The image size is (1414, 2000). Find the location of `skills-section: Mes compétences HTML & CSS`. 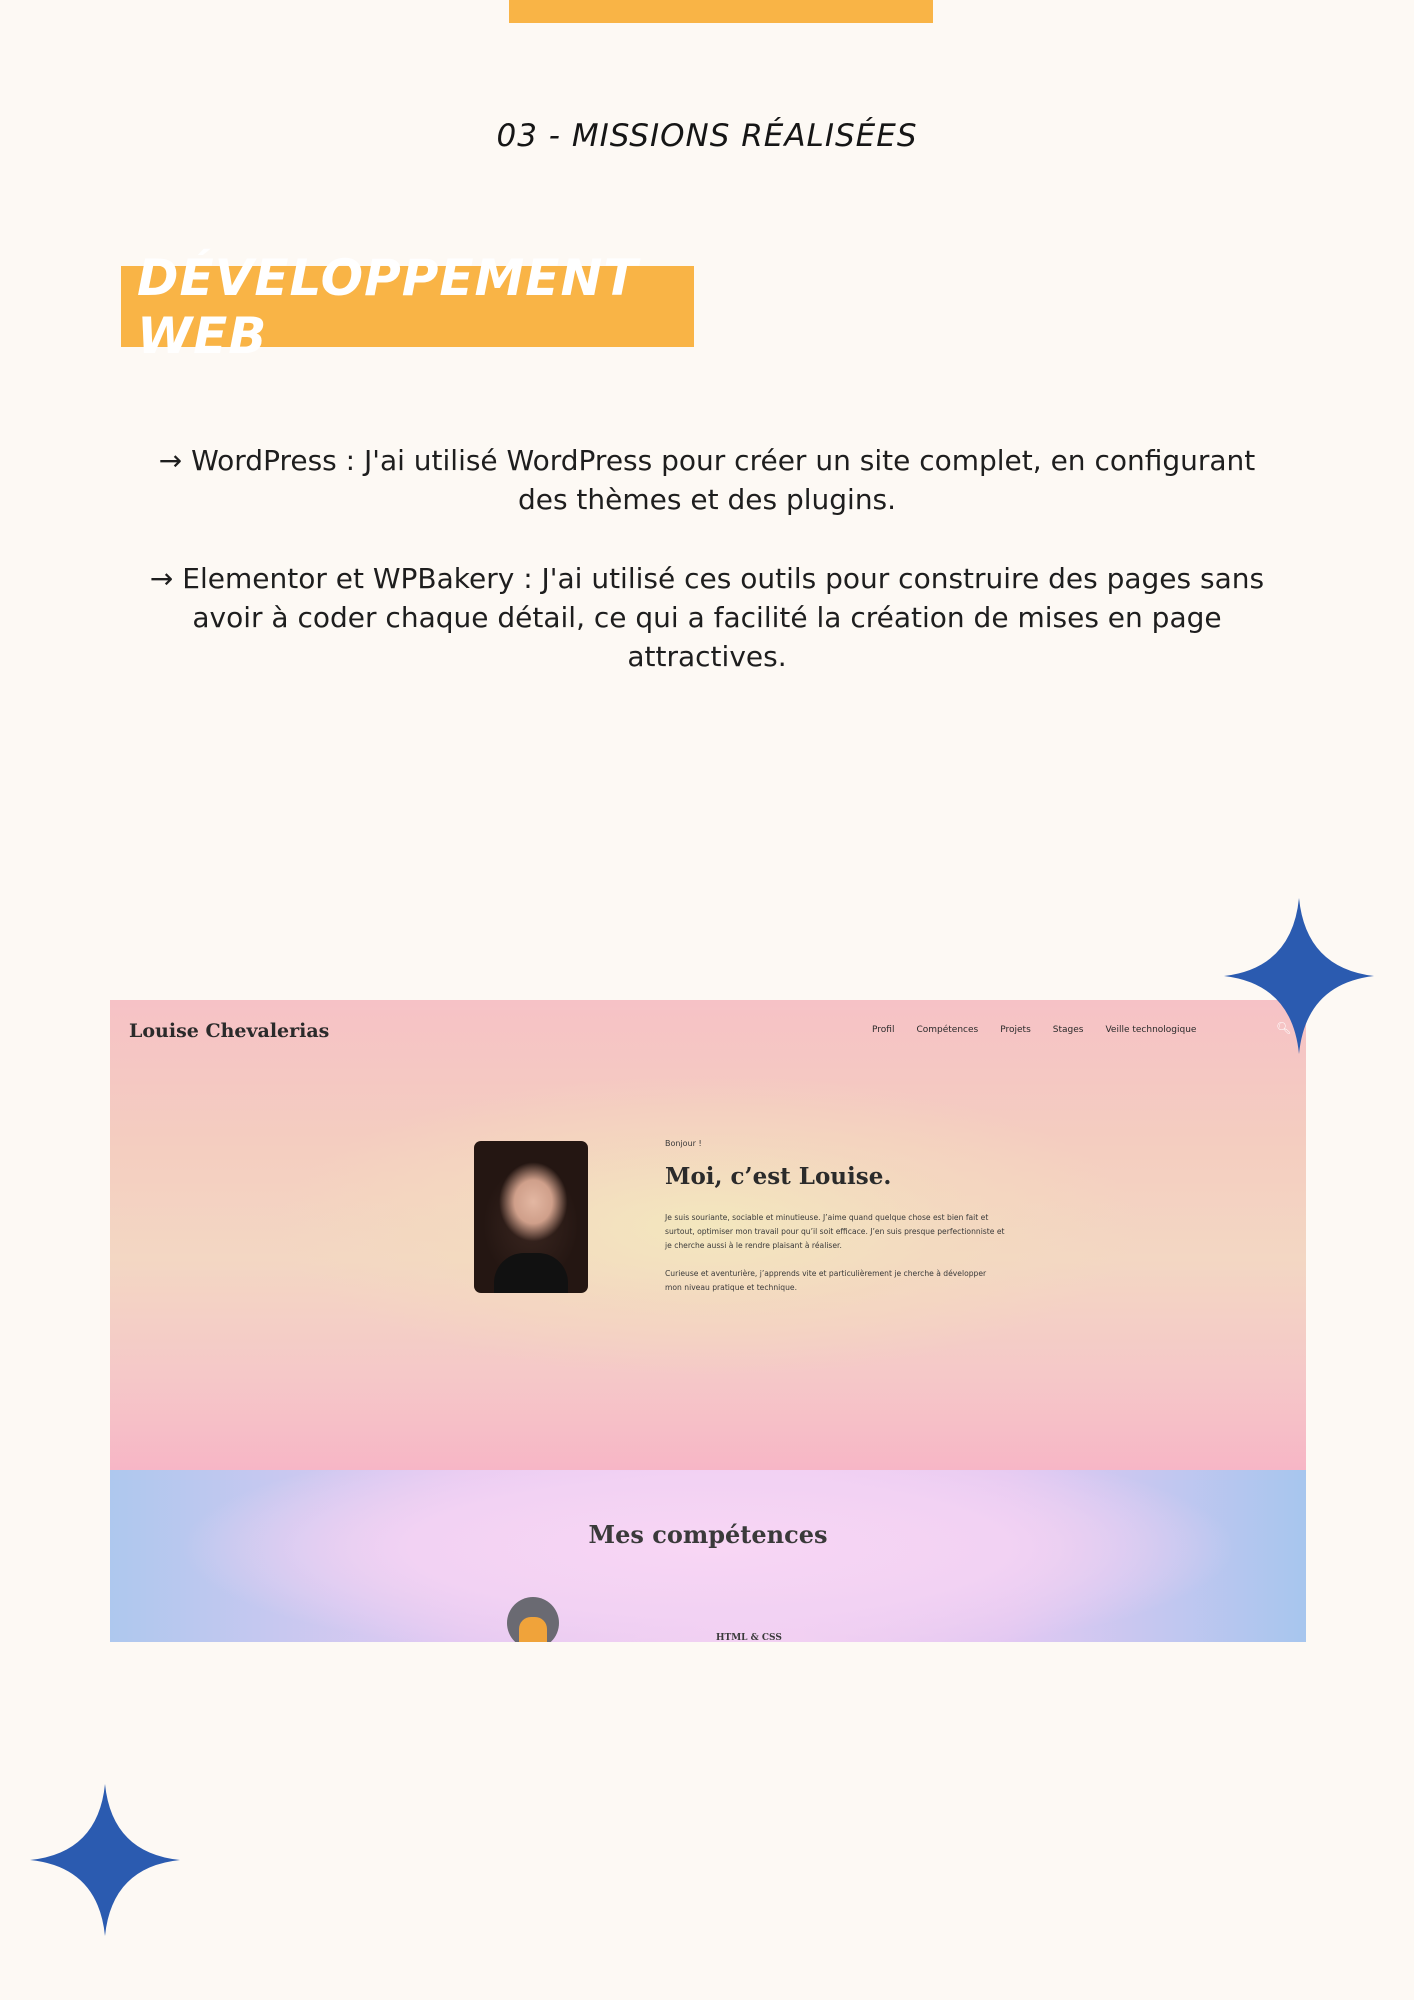

skills-section: Mes compétences HTML & CSS is located at coordinates (708, 1556).